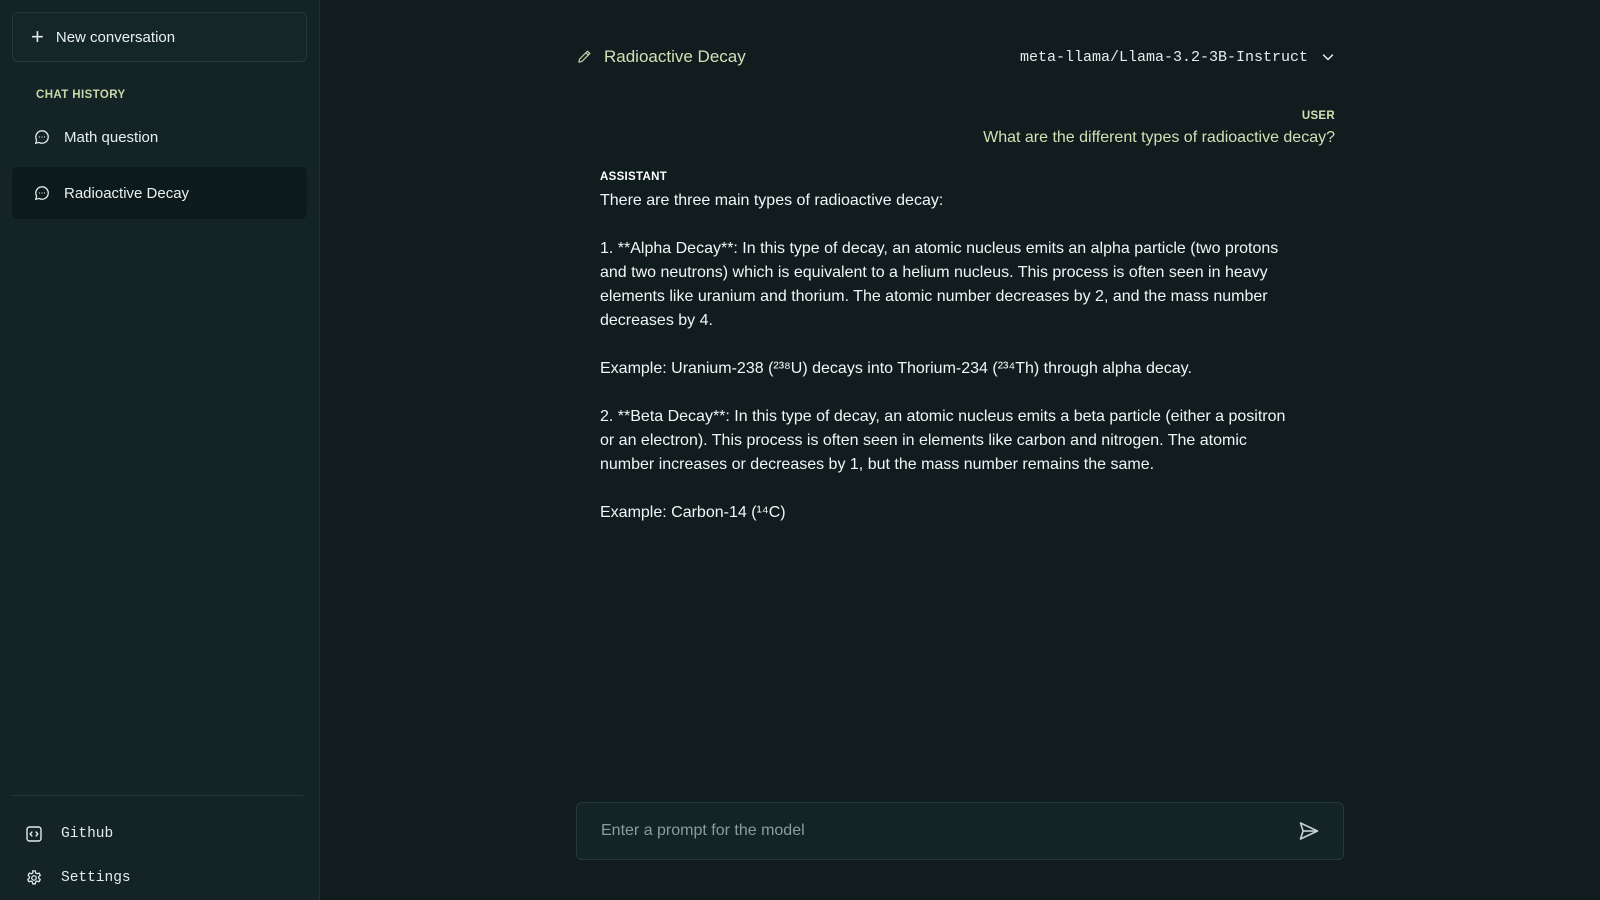 The image size is (1600, 900). I want to click on model-selector: meta-llama/Llama-3.2-3B-Instruct, so click(1178, 57).